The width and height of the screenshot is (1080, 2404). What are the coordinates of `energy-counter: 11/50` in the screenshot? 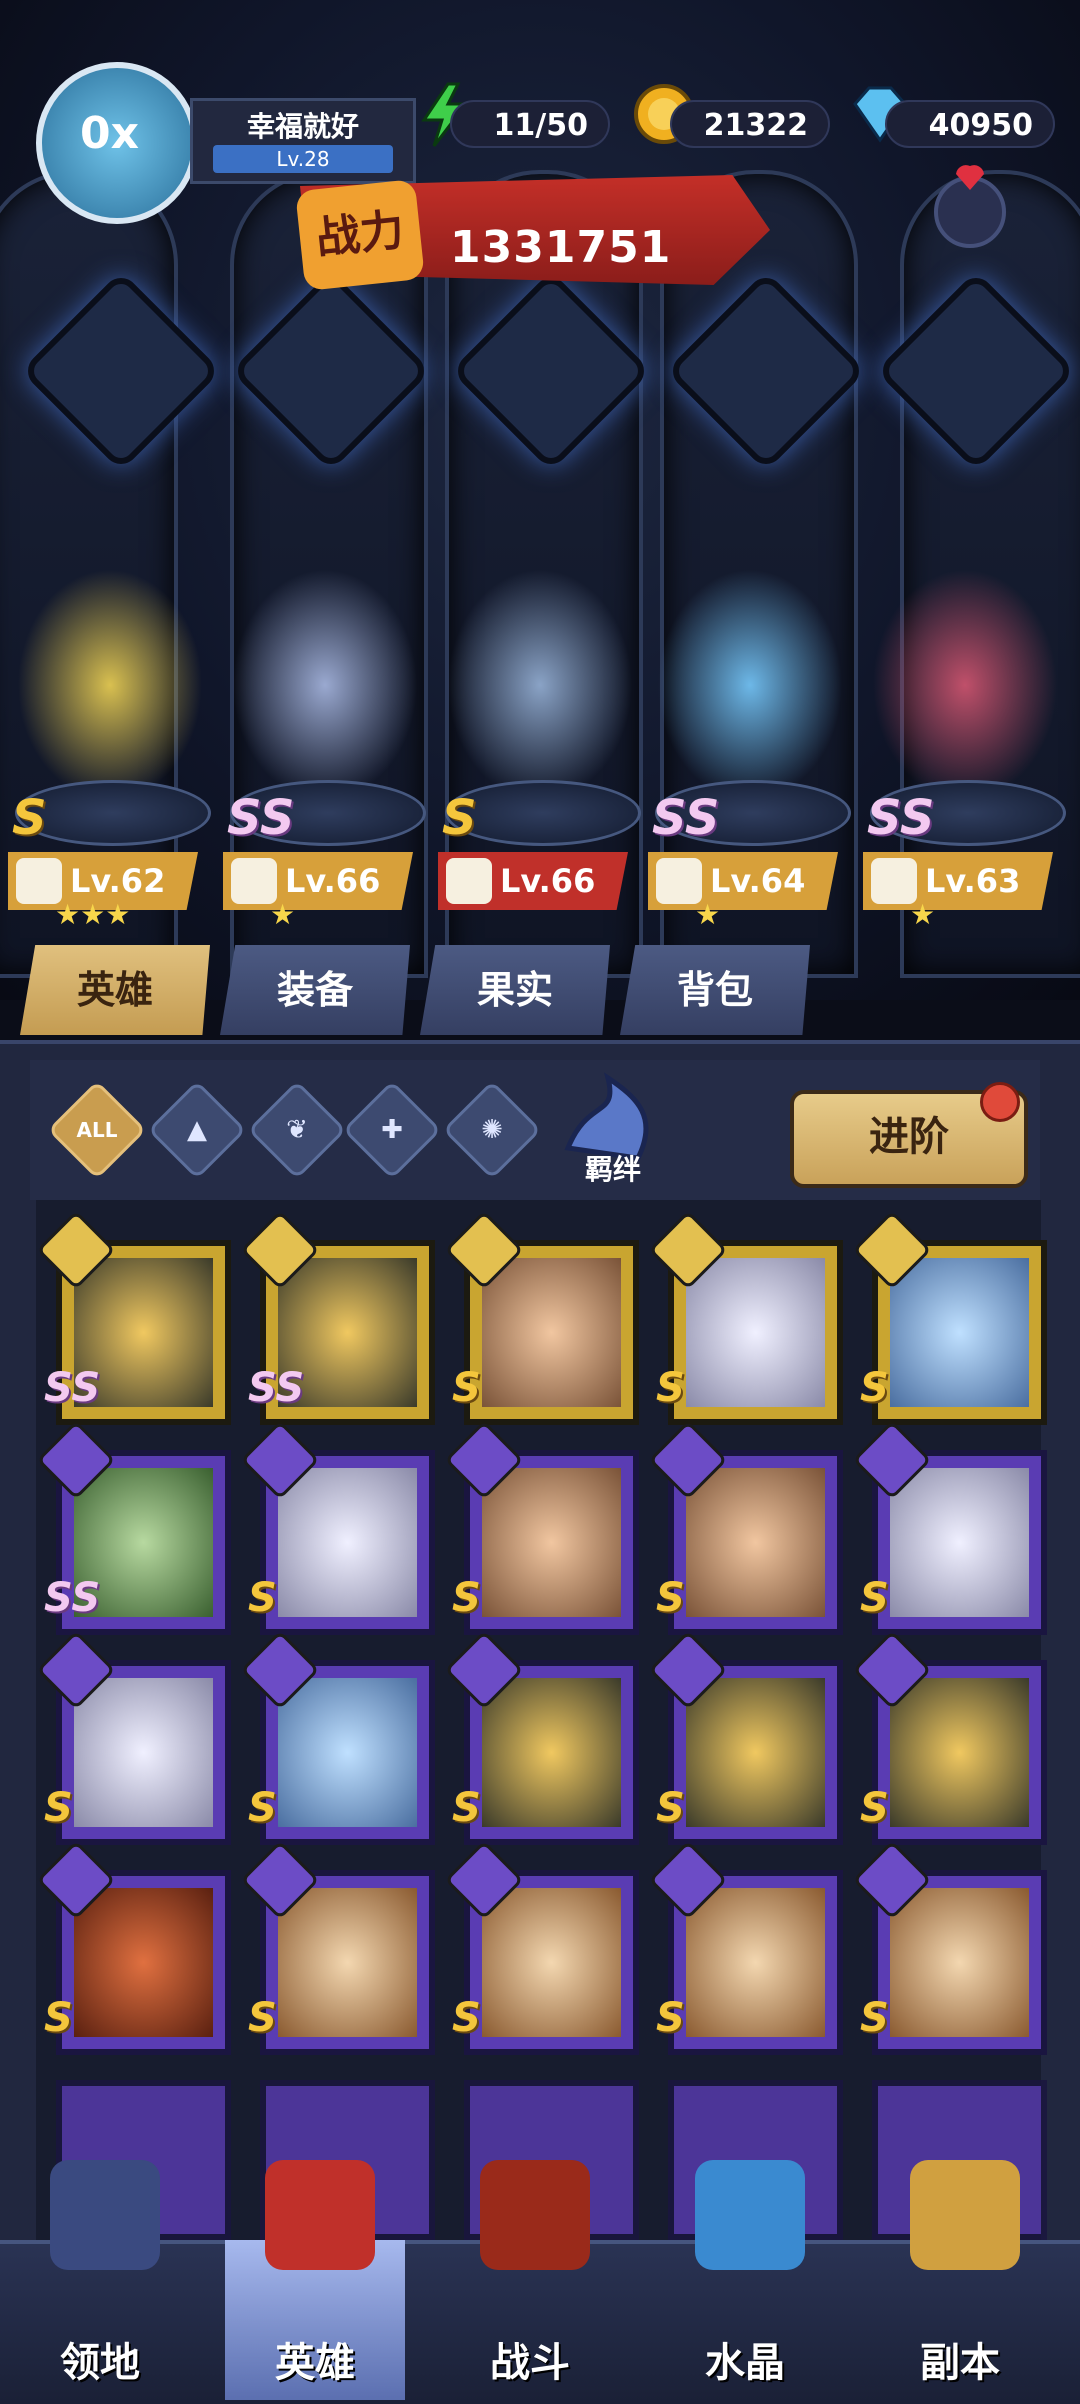 It's located at (530, 124).